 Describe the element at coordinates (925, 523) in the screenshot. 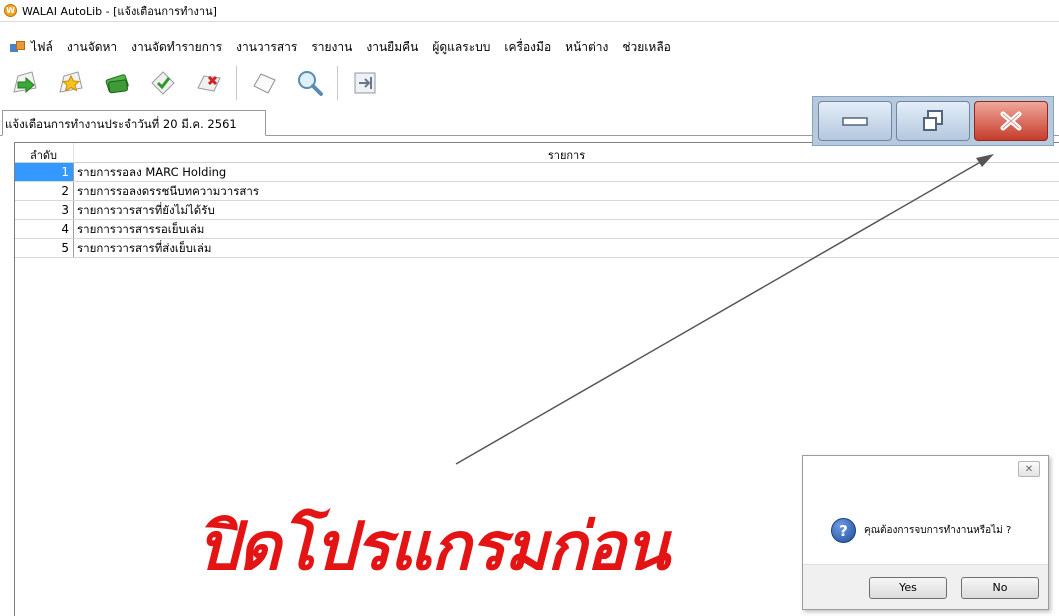

I see `dialog-body: ? คุณต้องการจบการทำงานหรือไม่ ?` at that location.